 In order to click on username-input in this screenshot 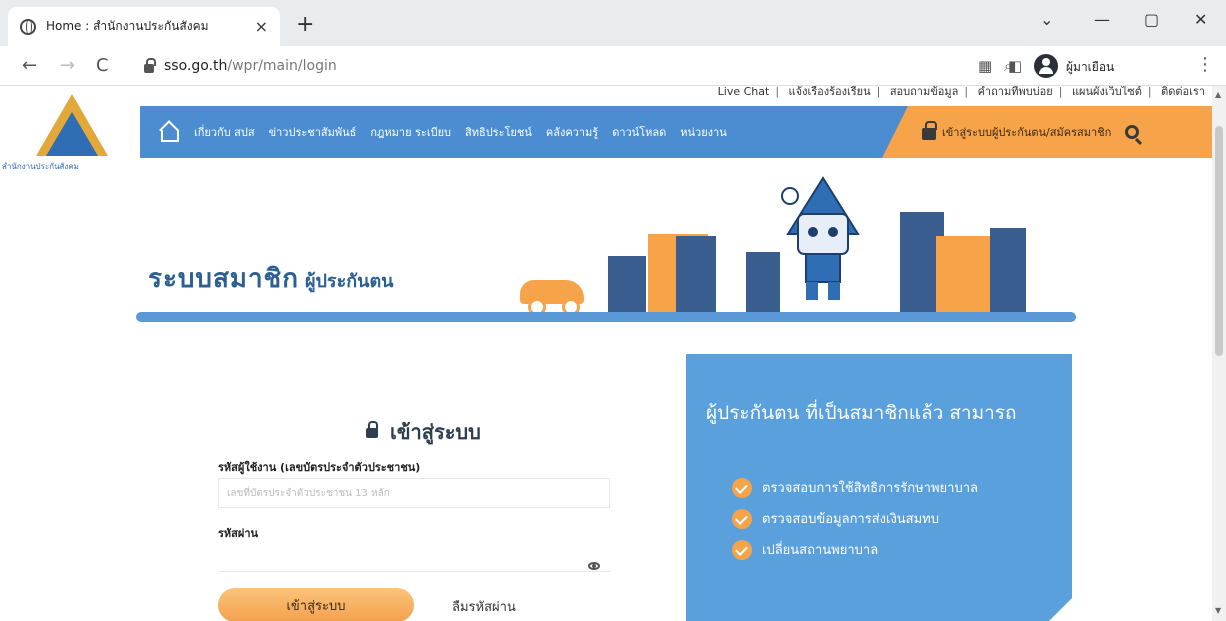, I will do `click(414, 493)`.